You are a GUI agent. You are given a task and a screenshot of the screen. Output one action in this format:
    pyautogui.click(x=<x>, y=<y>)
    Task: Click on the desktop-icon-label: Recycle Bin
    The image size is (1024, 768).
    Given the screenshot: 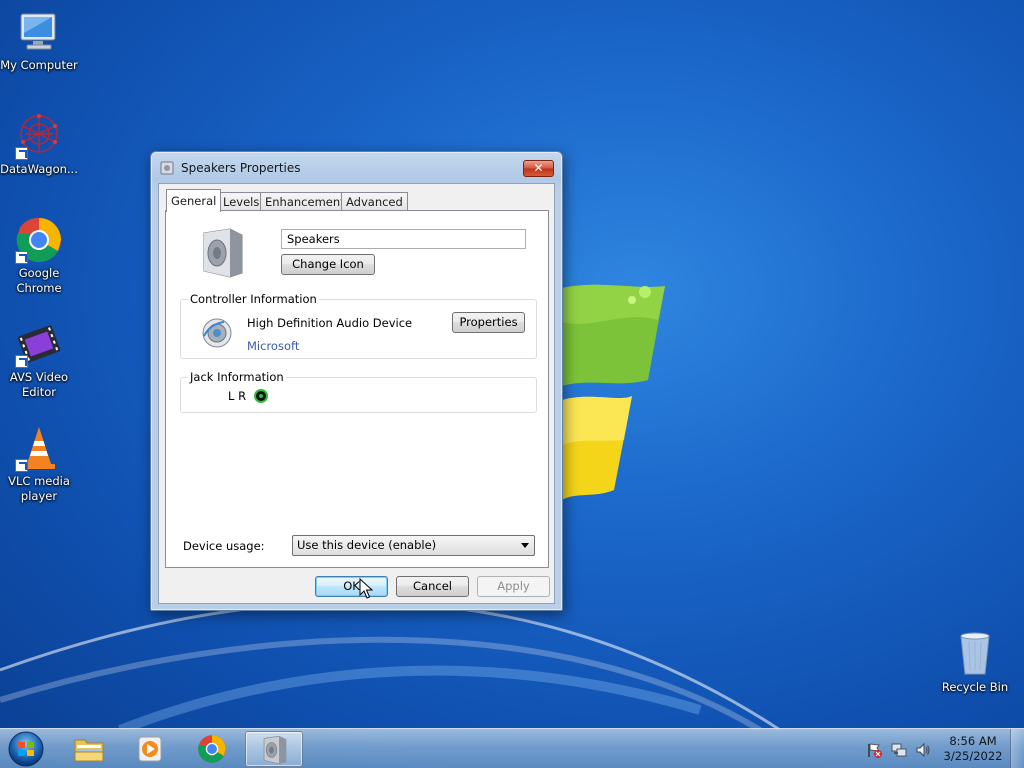 What is the action you would take?
    pyautogui.click(x=975, y=687)
    